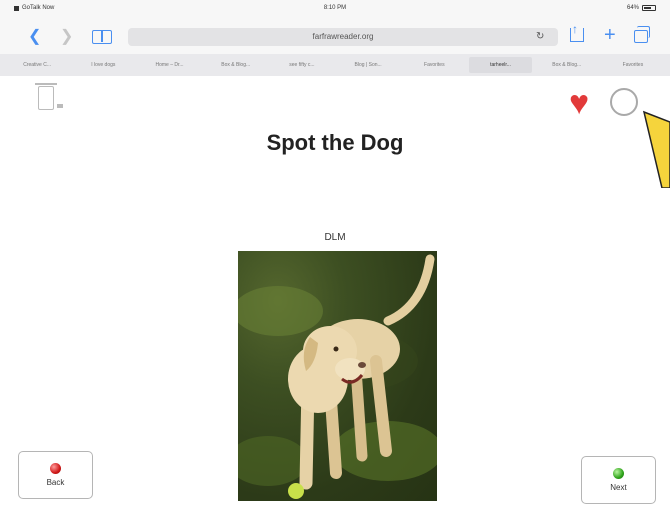 Image resolution: width=670 pixels, height=508 pixels. I want to click on address-bar: farfrawreader.org ↻, so click(343, 37).